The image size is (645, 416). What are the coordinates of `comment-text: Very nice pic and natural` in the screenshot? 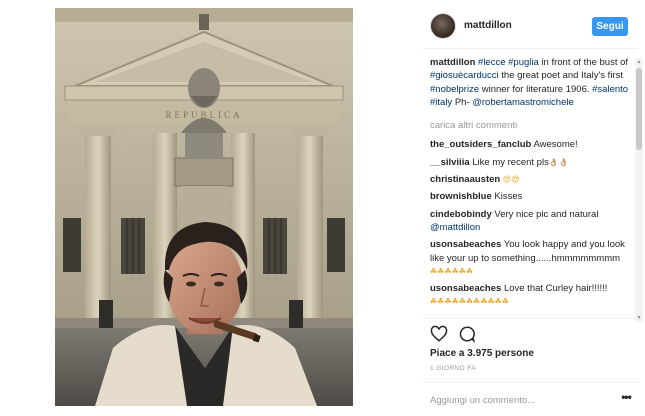 It's located at (546, 214).